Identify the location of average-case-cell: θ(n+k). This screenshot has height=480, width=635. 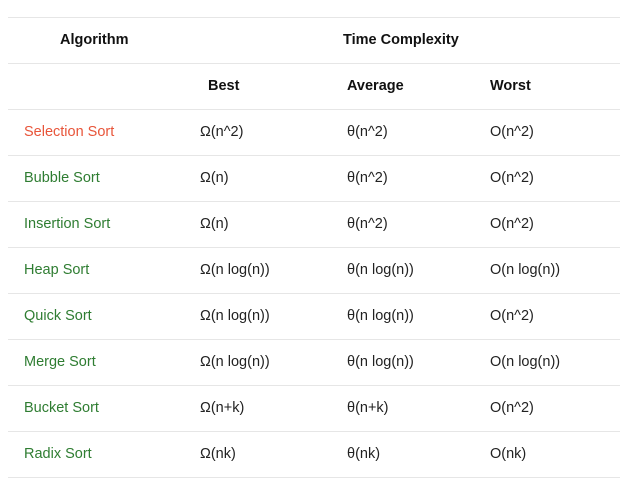
(368, 408).